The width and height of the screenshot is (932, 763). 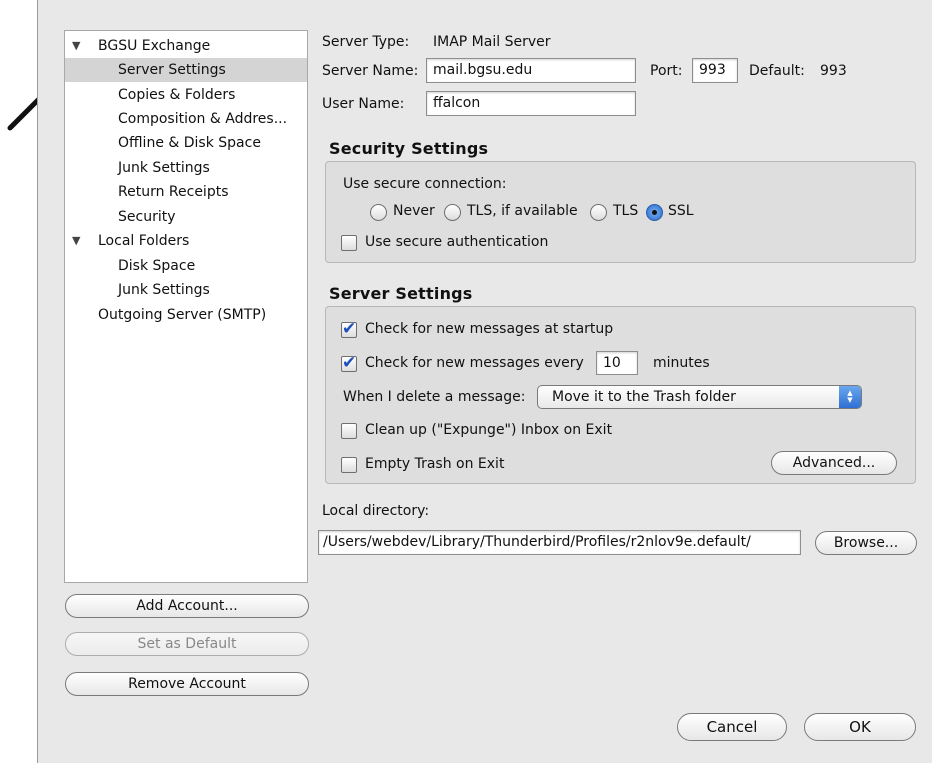 What do you see at coordinates (492, 42) in the screenshot?
I see `server-type-value: IMAP Mail Server` at bounding box center [492, 42].